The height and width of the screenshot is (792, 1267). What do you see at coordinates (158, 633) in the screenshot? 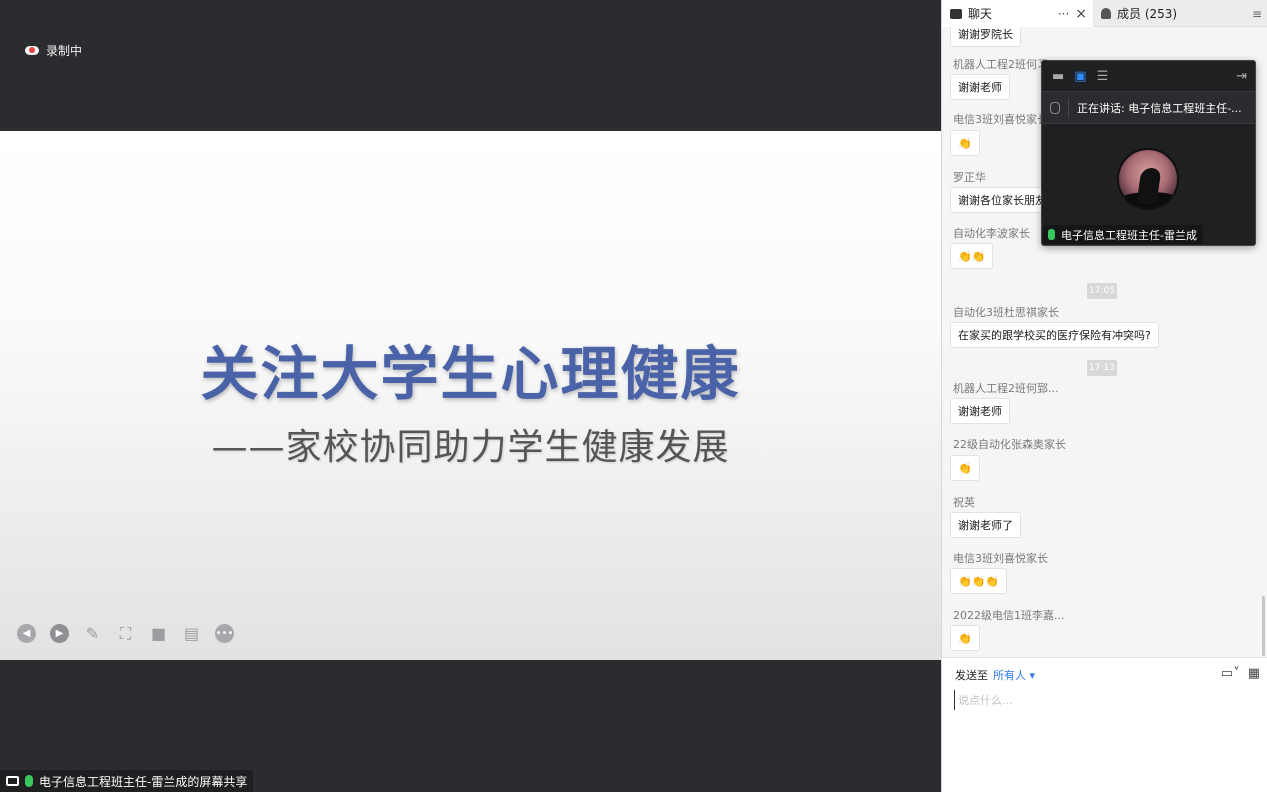
I see `camera-icon: ■` at bounding box center [158, 633].